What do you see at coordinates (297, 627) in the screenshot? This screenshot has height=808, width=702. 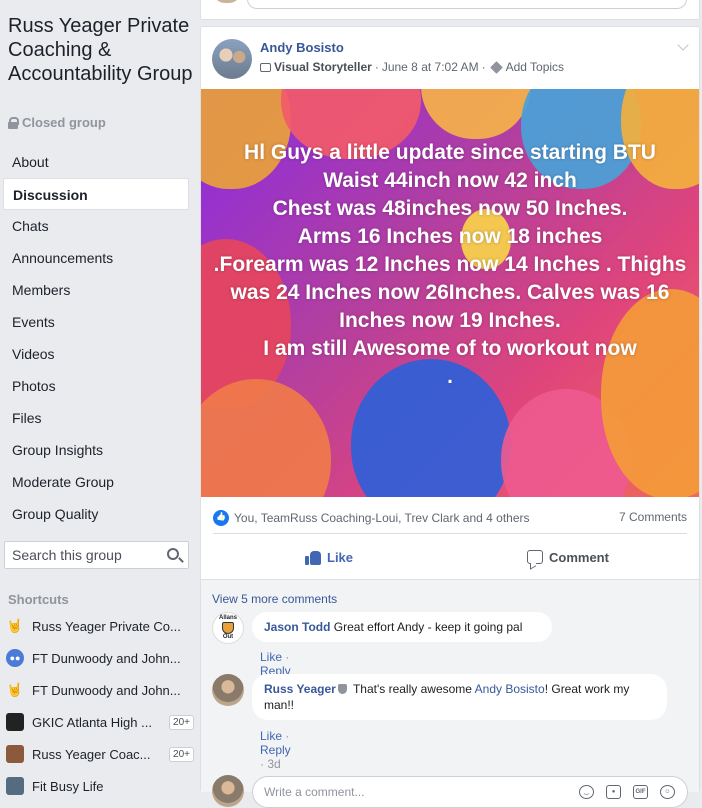 I see `commenter-name: Jason Todd` at bounding box center [297, 627].